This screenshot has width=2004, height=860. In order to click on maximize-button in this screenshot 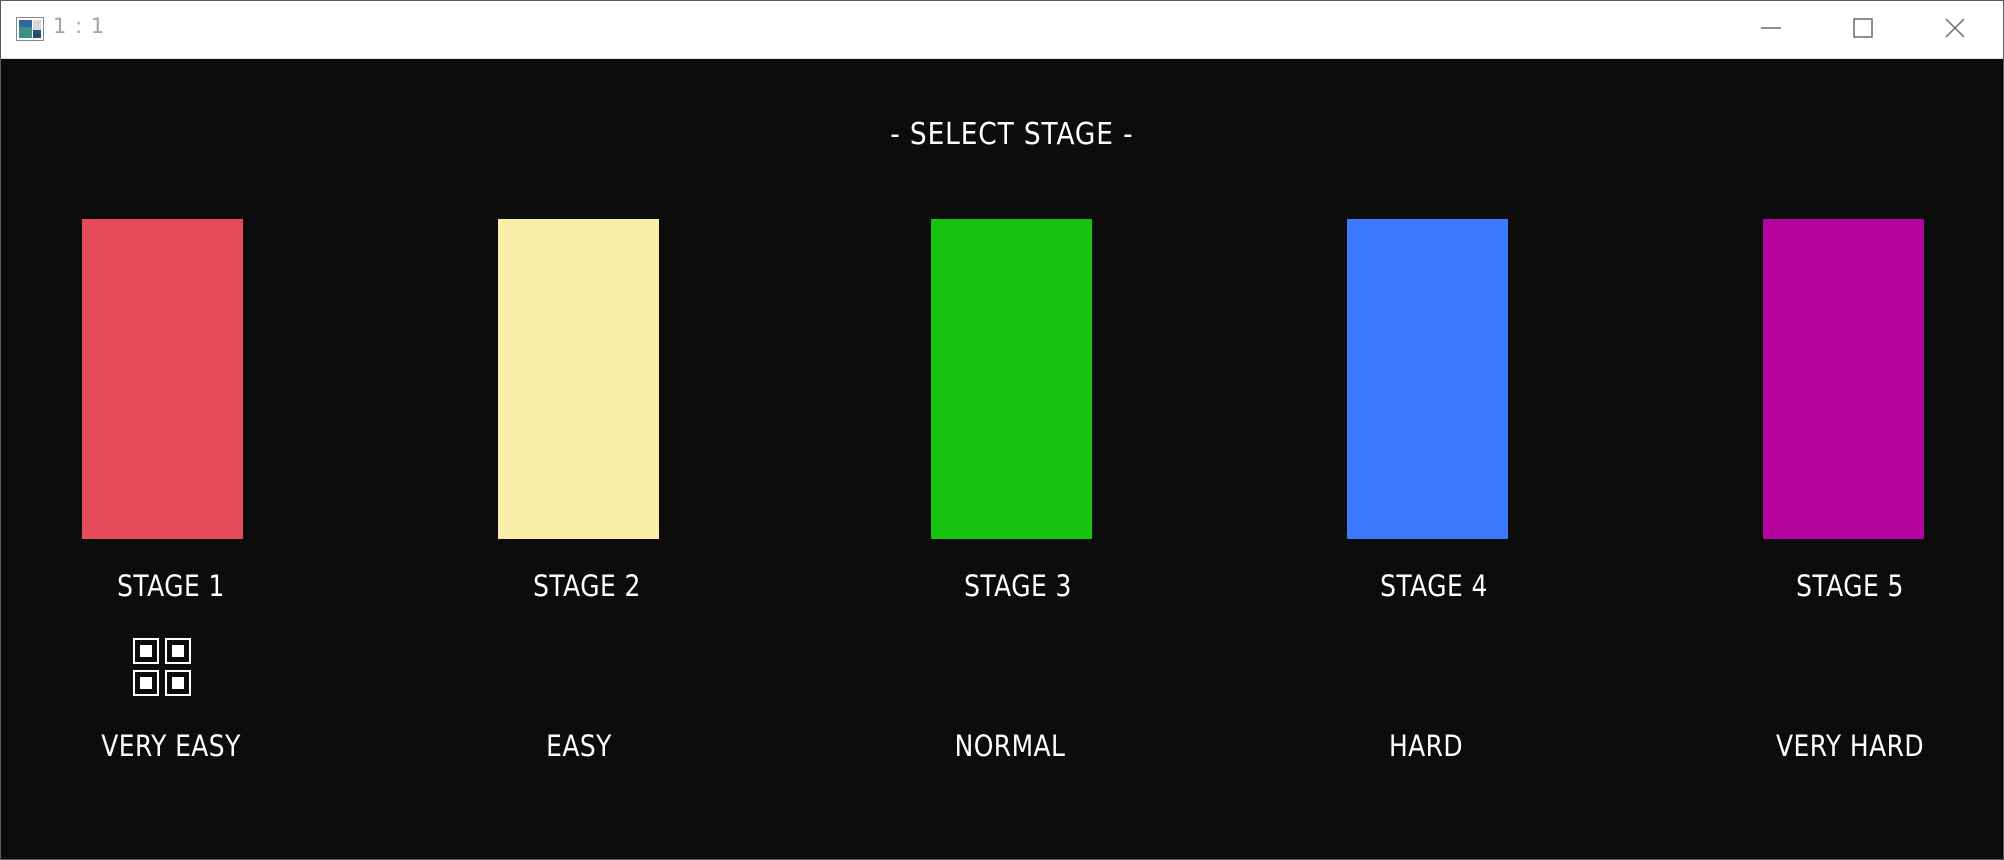, I will do `click(1863, 29)`.